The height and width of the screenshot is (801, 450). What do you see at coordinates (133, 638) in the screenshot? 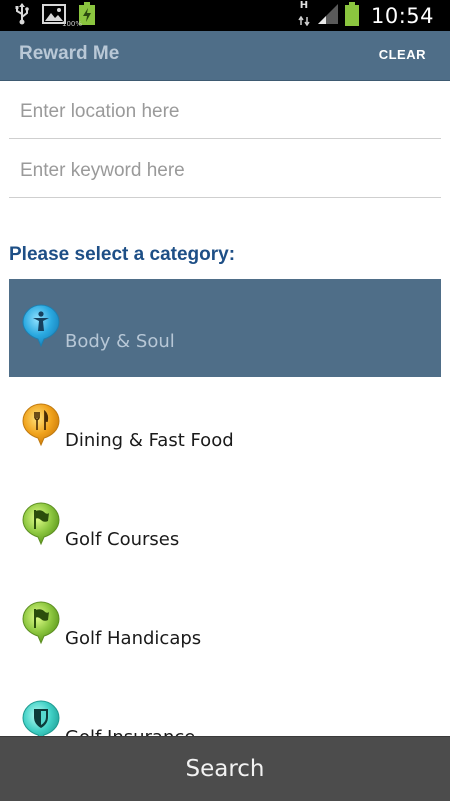
I see `category-label: Golf Handicaps` at bounding box center [133, 638].